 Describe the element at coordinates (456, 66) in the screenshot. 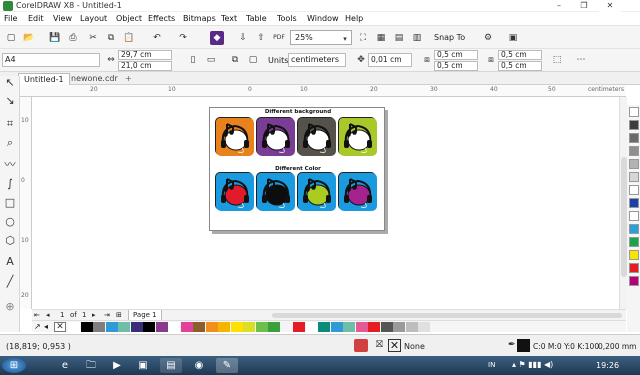

I see `duplicate-y-field: 0,5 cm` at that location.